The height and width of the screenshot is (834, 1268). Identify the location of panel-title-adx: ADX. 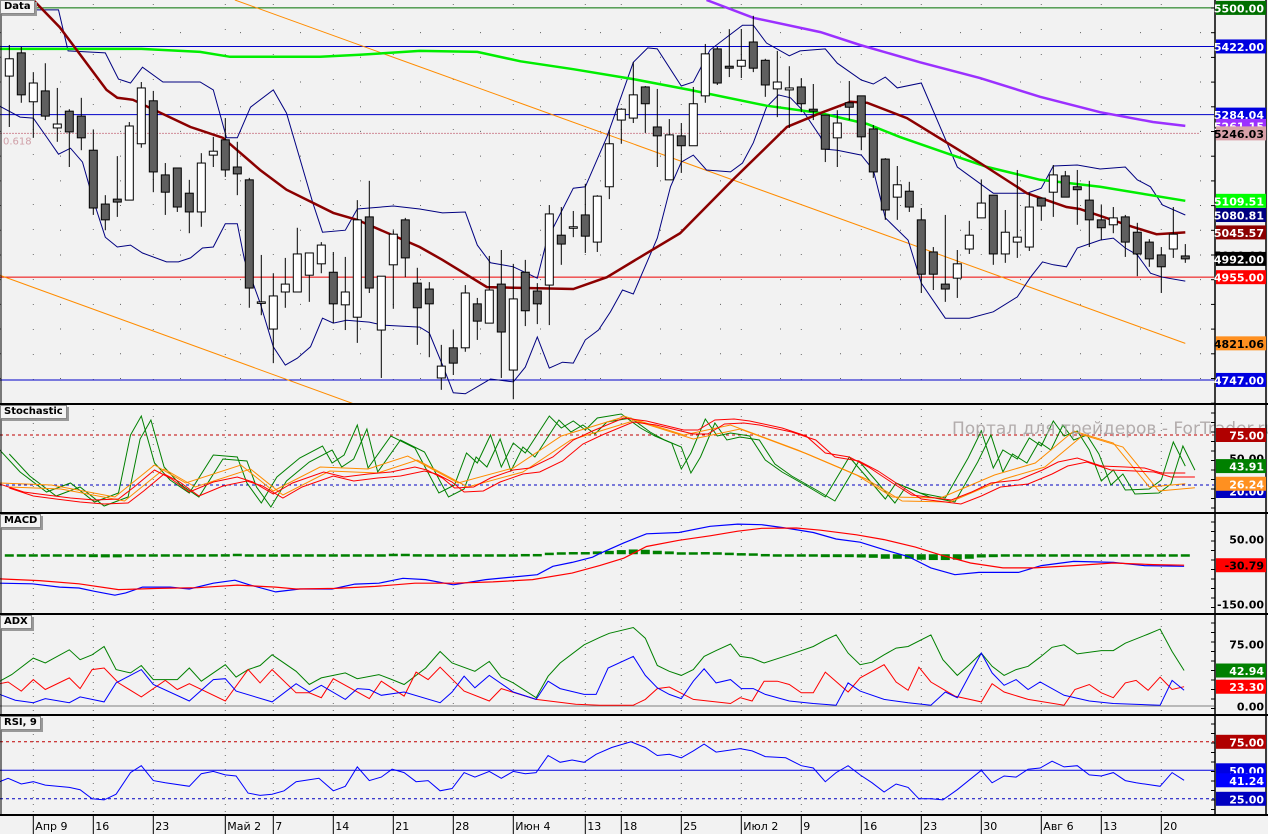
(16, 622).